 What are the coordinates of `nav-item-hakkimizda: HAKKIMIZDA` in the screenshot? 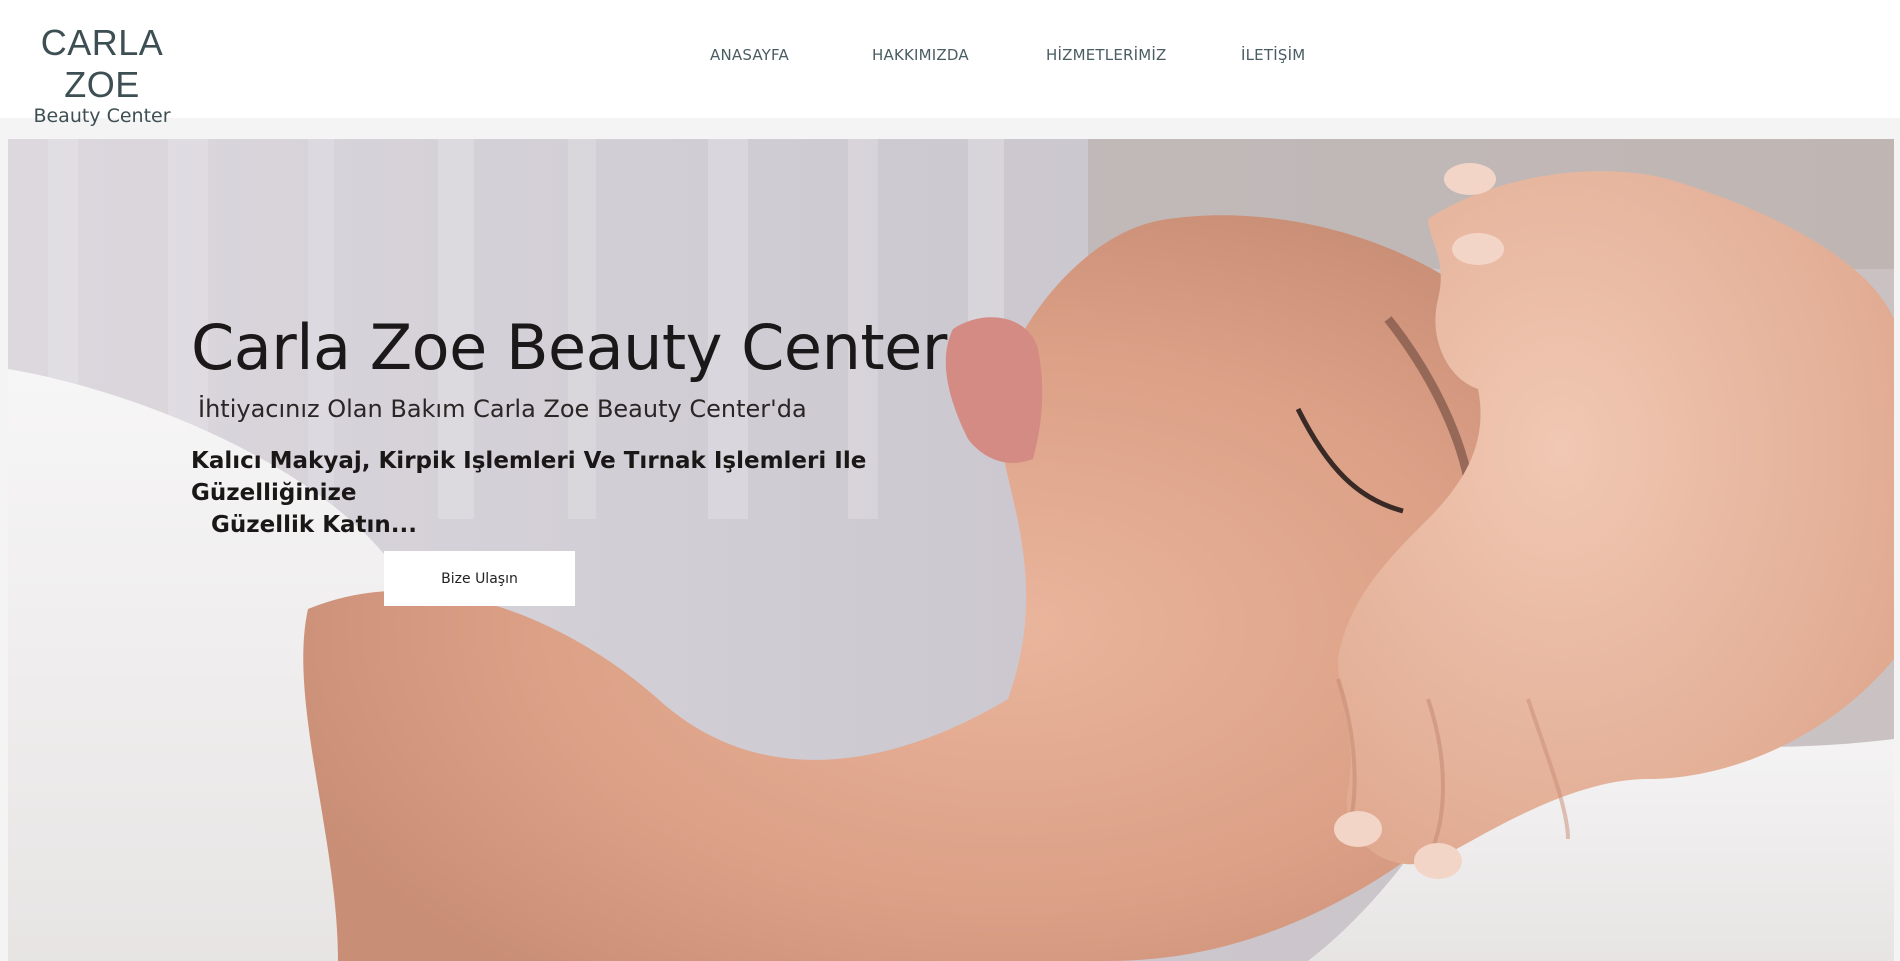 It's located at (959, 55).